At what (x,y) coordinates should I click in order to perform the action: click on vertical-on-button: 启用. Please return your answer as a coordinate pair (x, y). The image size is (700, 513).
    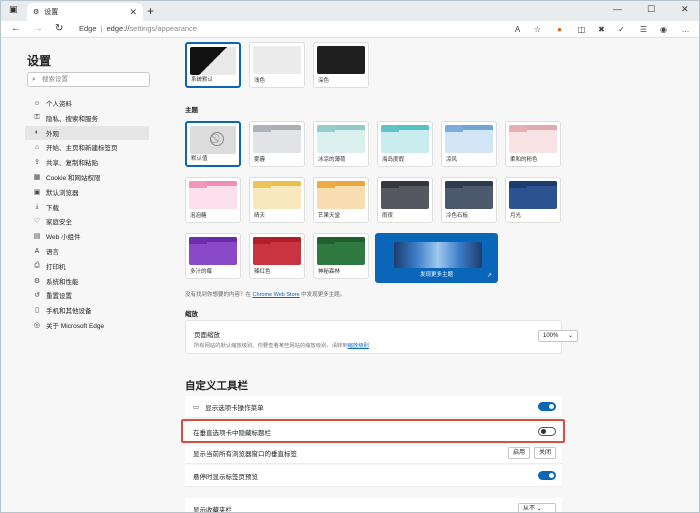
    Looking at the image, I should click on (518, 453).